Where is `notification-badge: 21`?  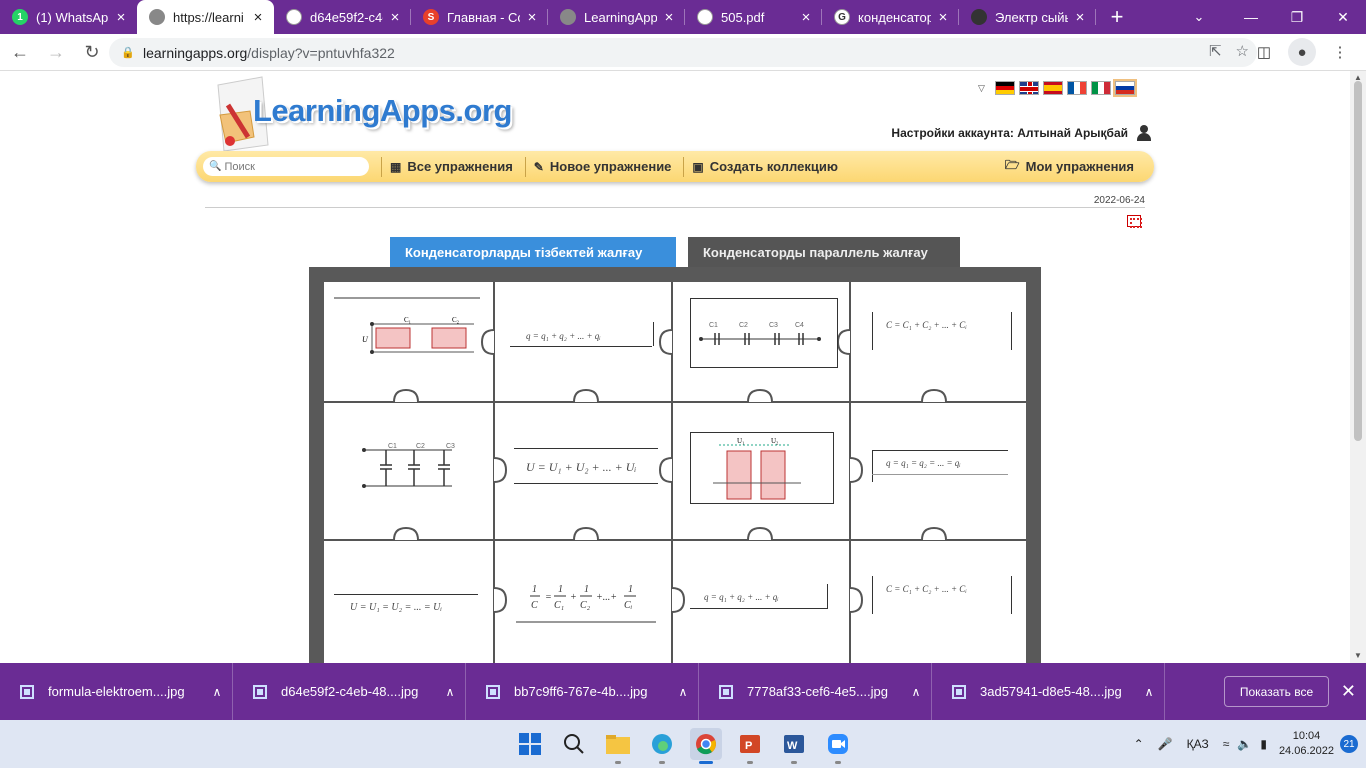 notification-badge: 21 is located at coordinates (1349, 744).